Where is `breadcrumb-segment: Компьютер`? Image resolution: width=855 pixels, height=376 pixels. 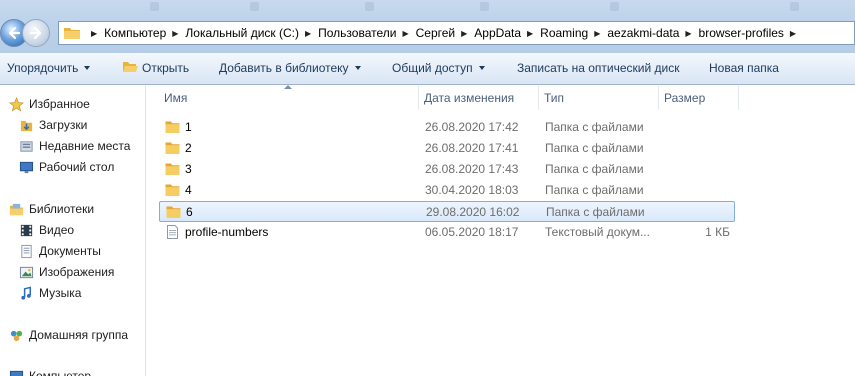 breadcrumb-segment: Компьютер is located at coordinates (135, 33).